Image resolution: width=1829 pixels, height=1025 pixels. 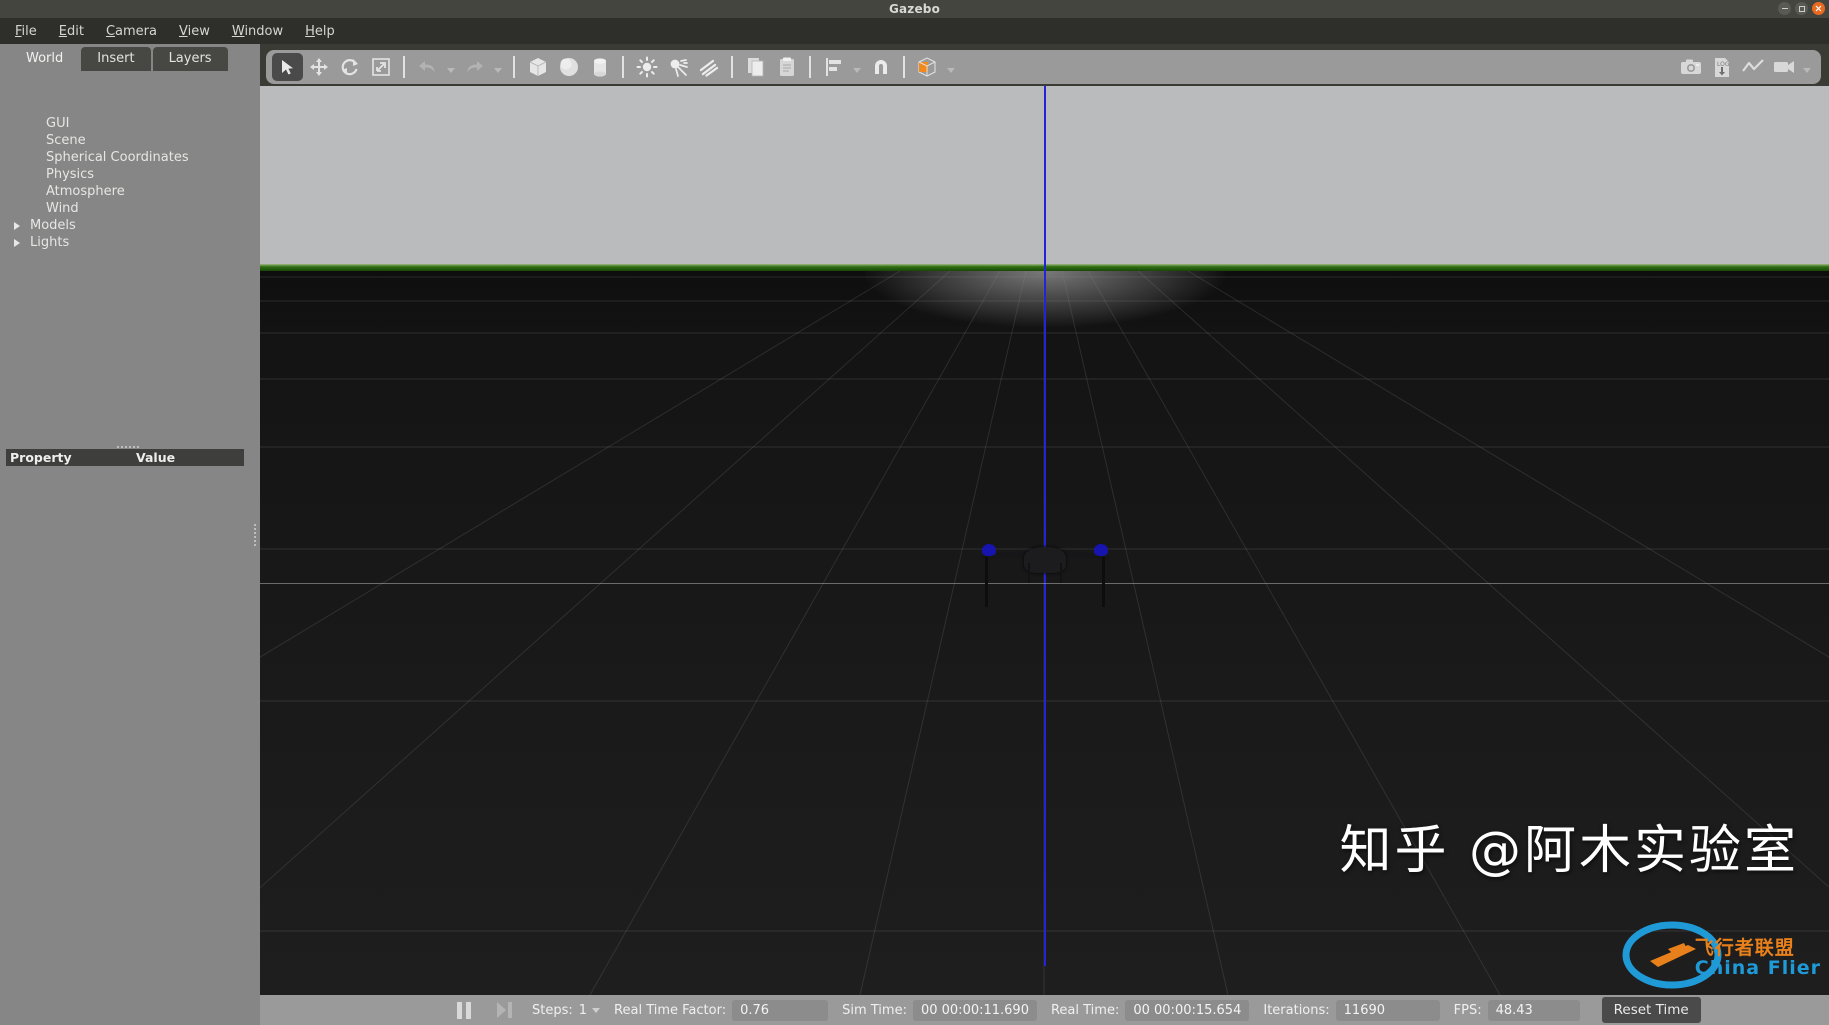 I want to click on fps-value: 48.43, so click(x=1533, y=1010).